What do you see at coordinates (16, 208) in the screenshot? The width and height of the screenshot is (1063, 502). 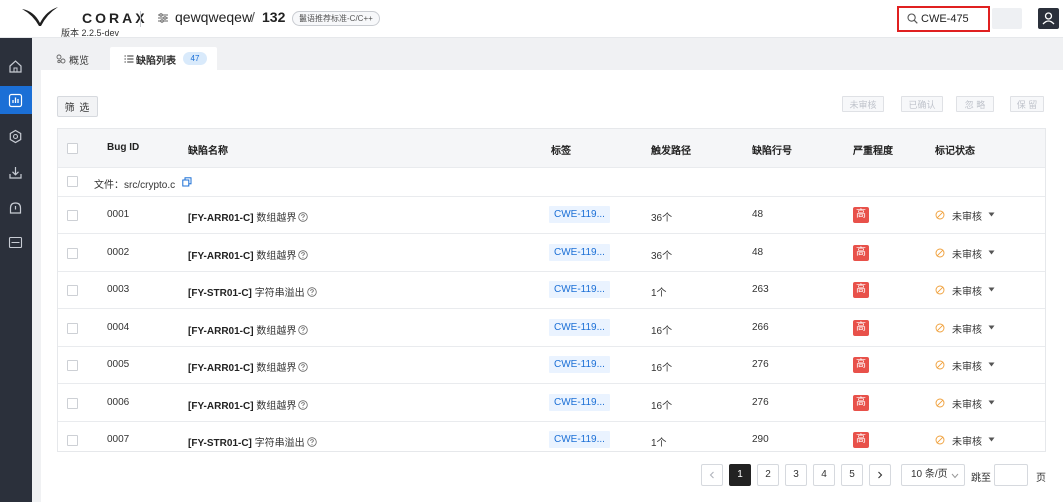 I see `nav-item-alerts` at bounding box center [16, 208].